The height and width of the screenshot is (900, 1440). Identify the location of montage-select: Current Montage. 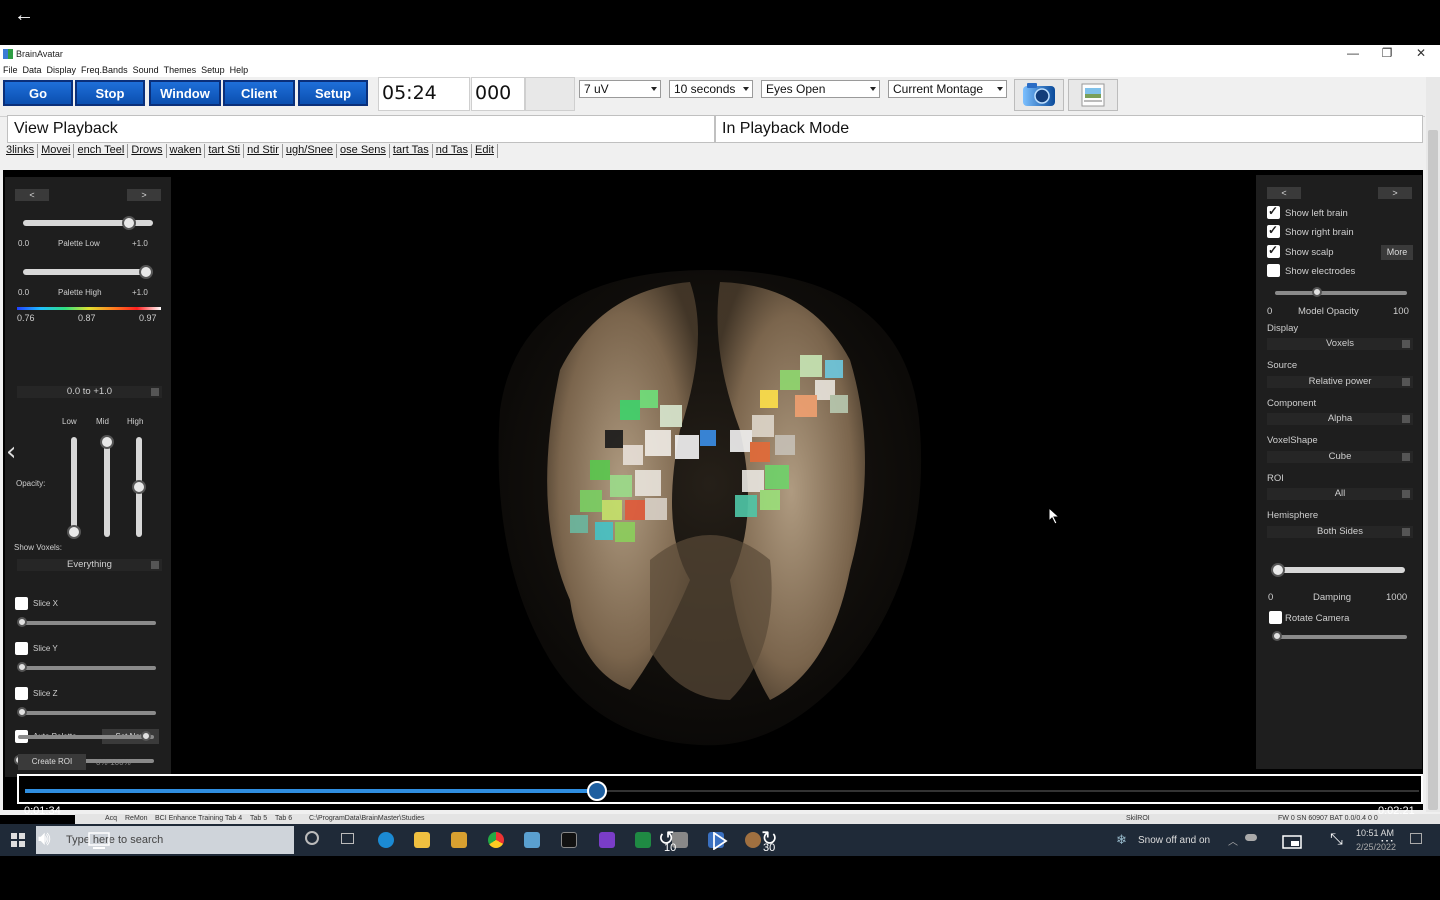
(947, 89).